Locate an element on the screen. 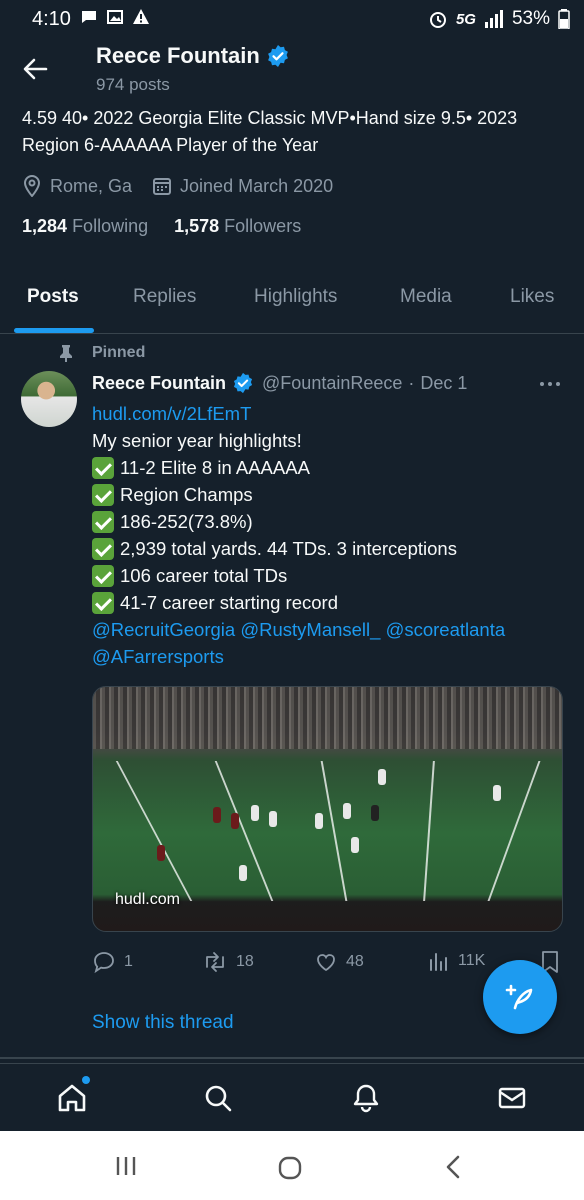 This screenshot has height=1200, width=584. recent-apps-icon is located at coordinates (126, 1166).